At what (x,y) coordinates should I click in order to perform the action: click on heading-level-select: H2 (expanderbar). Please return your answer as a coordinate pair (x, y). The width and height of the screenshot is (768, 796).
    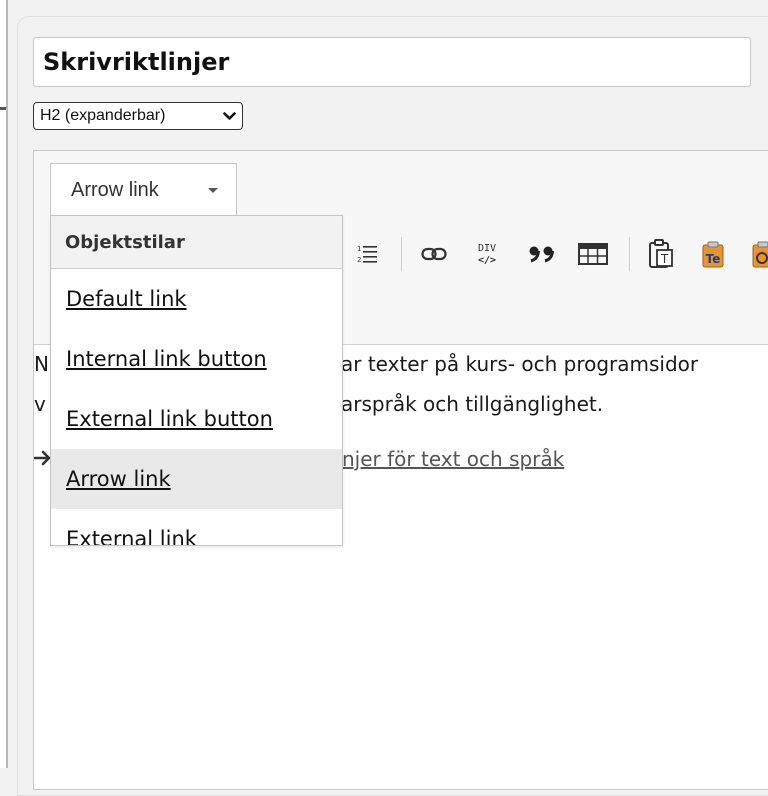
    Looking at the image, I should click on (138, 116).